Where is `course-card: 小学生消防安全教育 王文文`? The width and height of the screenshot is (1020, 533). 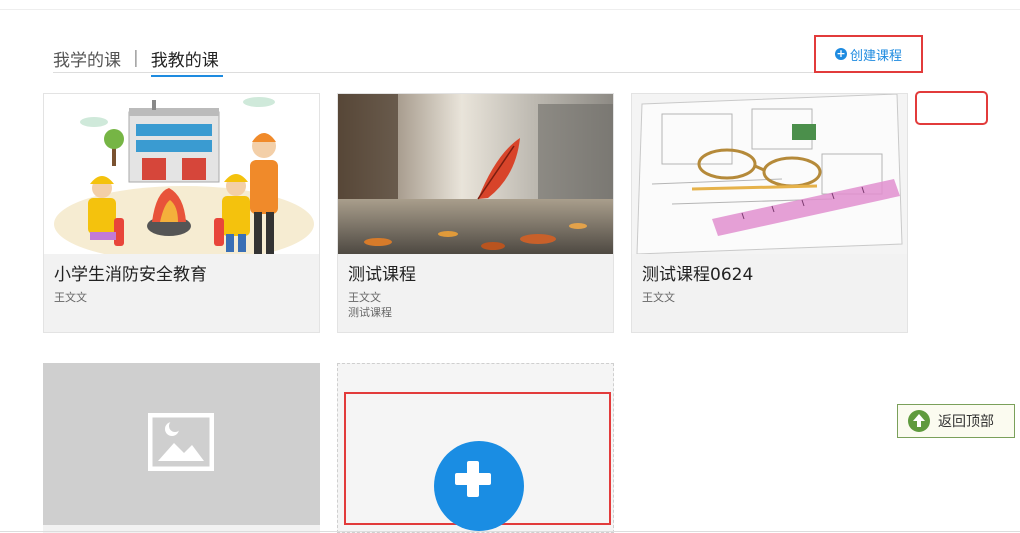 course-card: 小学生消防安全教育 王文文 is located at coordinates (181, 213).